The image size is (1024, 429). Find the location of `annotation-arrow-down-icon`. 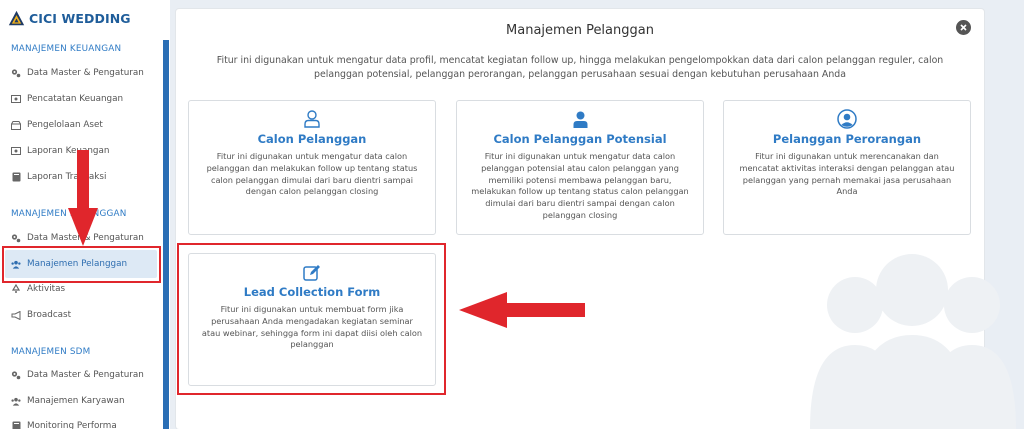

annotation-arrow-down-icon is located at coordinates (83, 198).